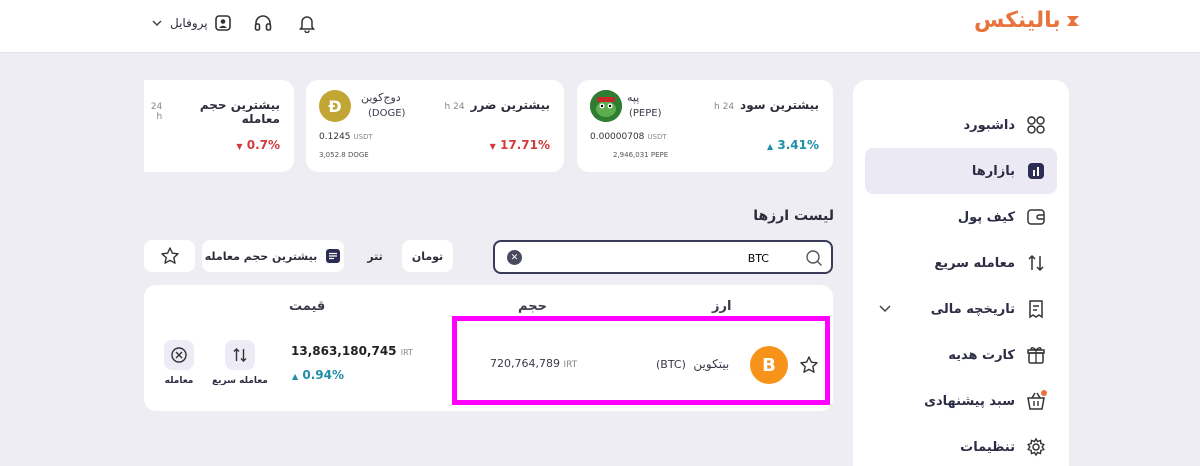 The height and width of the screenshot is (466, 1200). Describe the element at coordinates (606, 106) in the screenshot. I see `pepe-coin-icon` at that location.